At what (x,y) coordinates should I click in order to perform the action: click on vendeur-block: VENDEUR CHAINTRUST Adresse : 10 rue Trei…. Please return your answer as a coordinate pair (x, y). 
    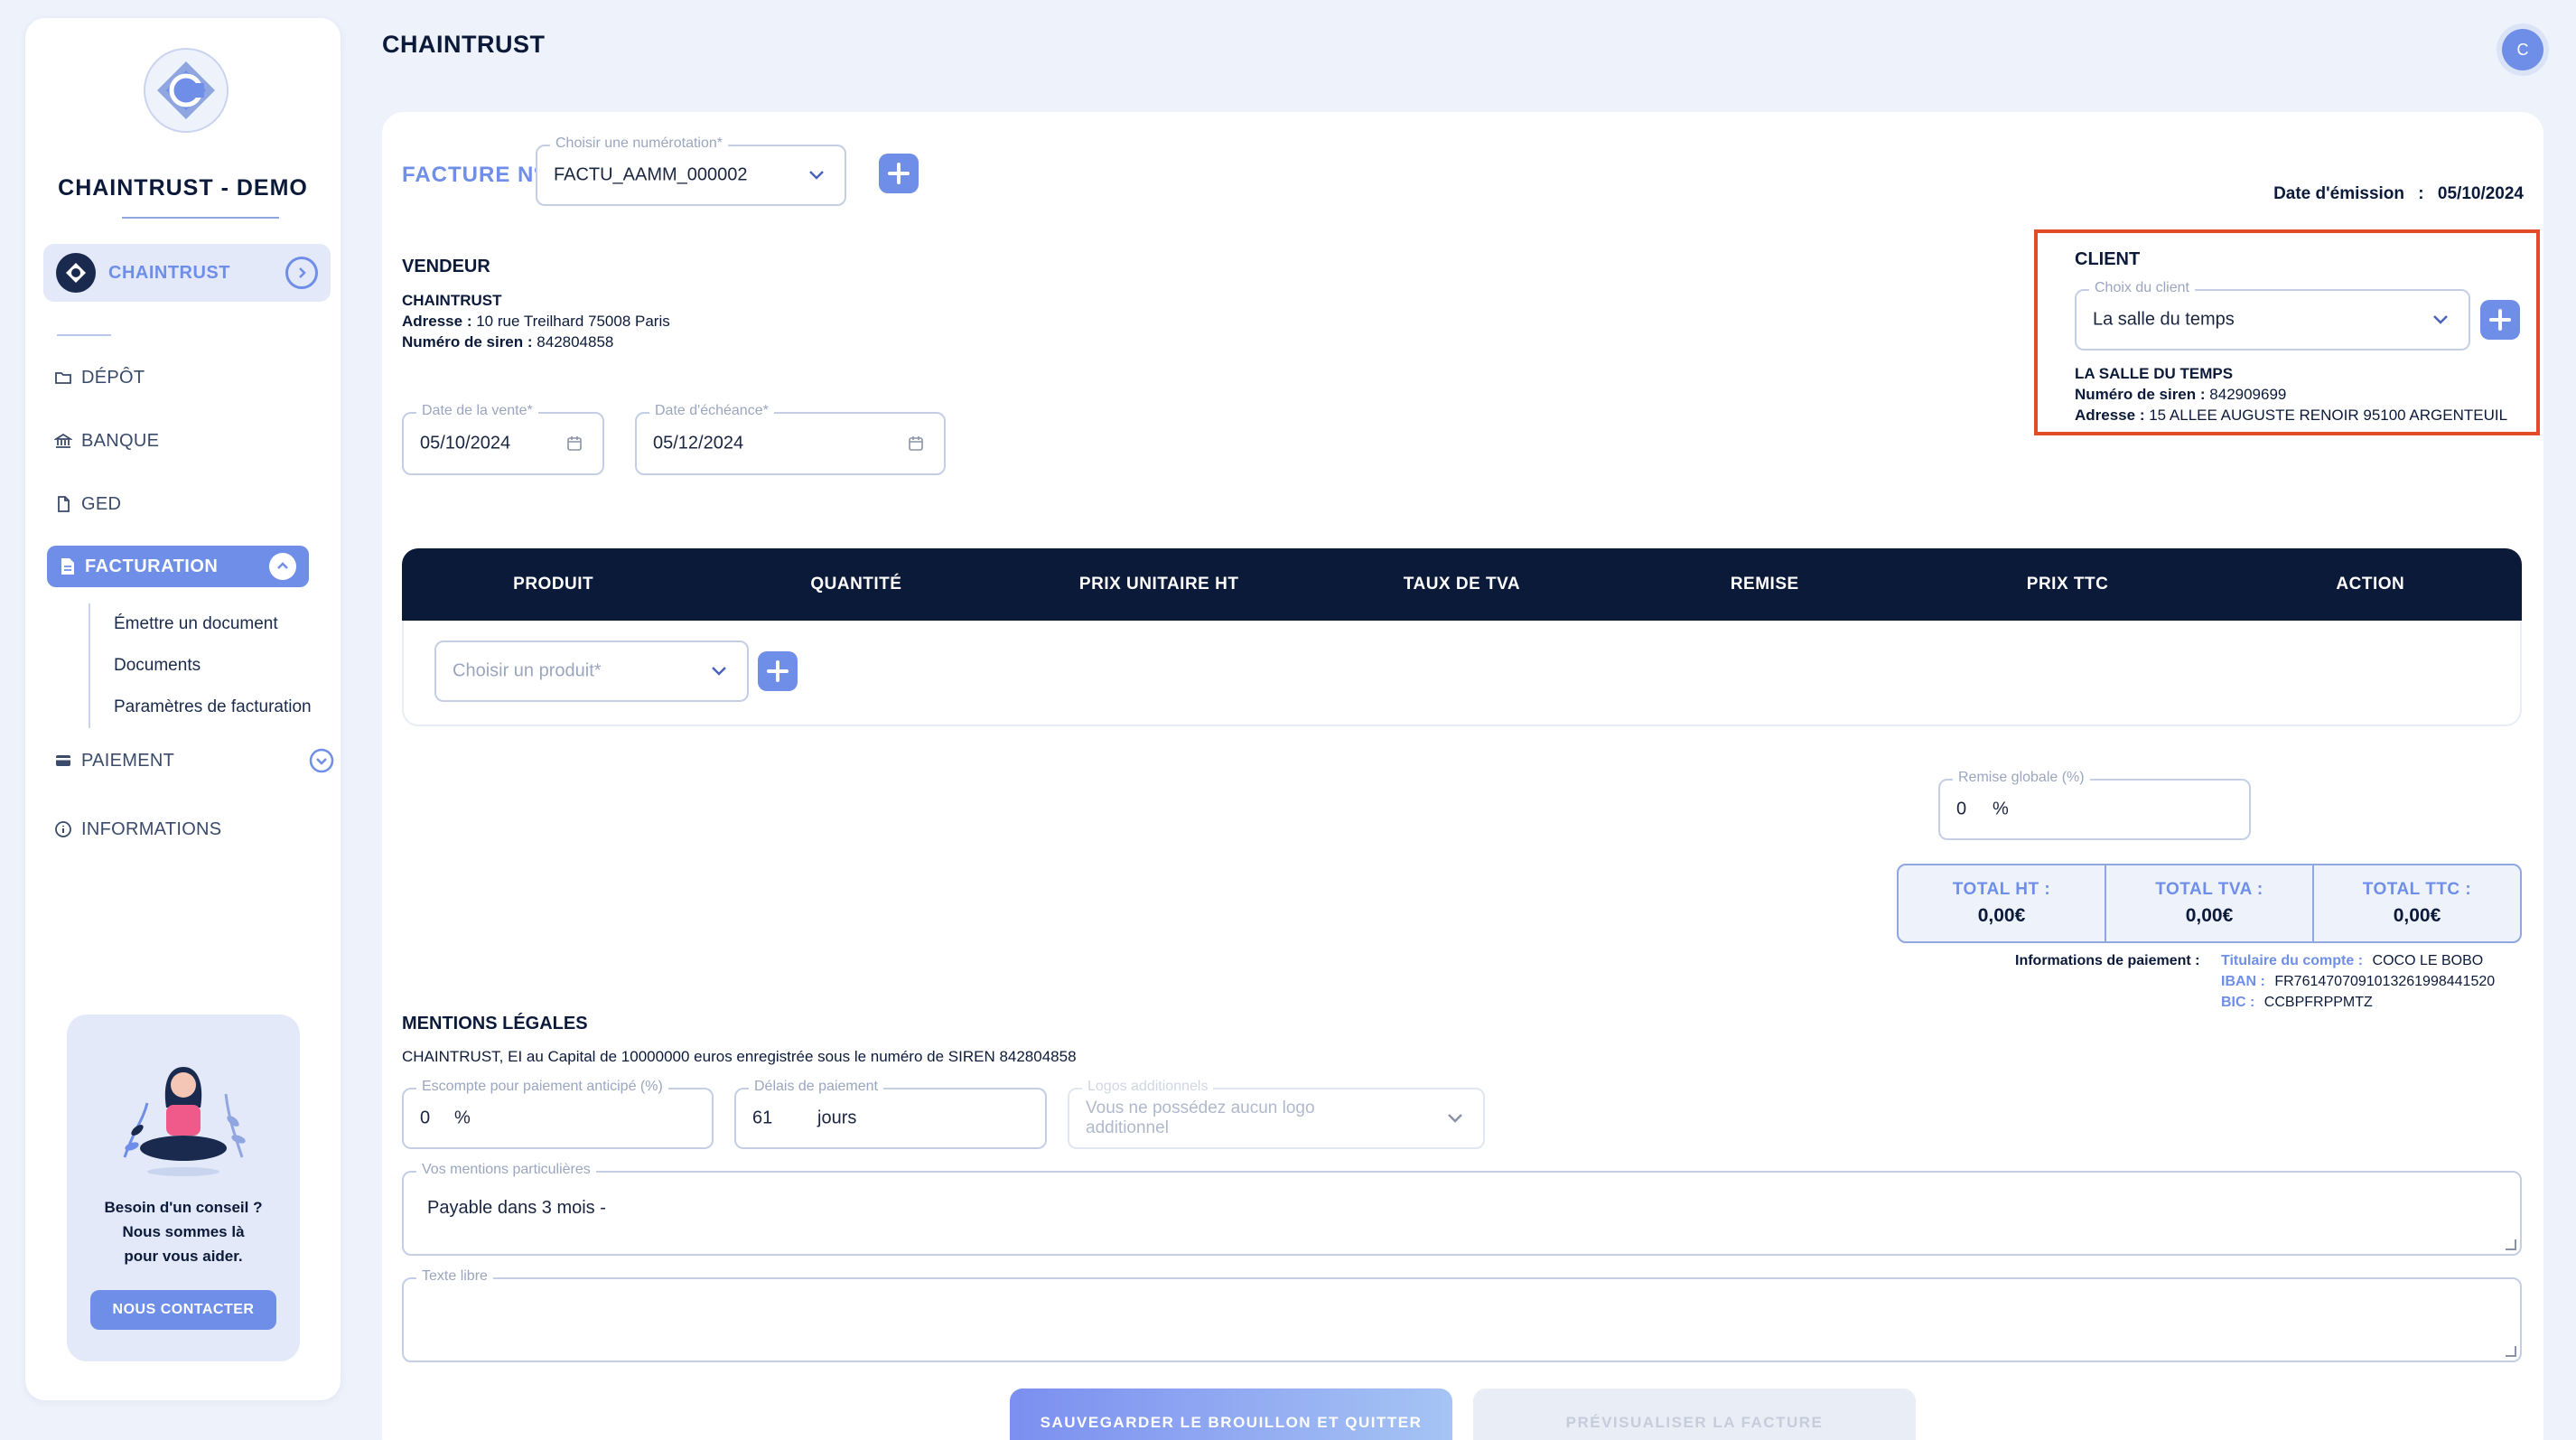
    Looking at the image, I should click on (536, 305).